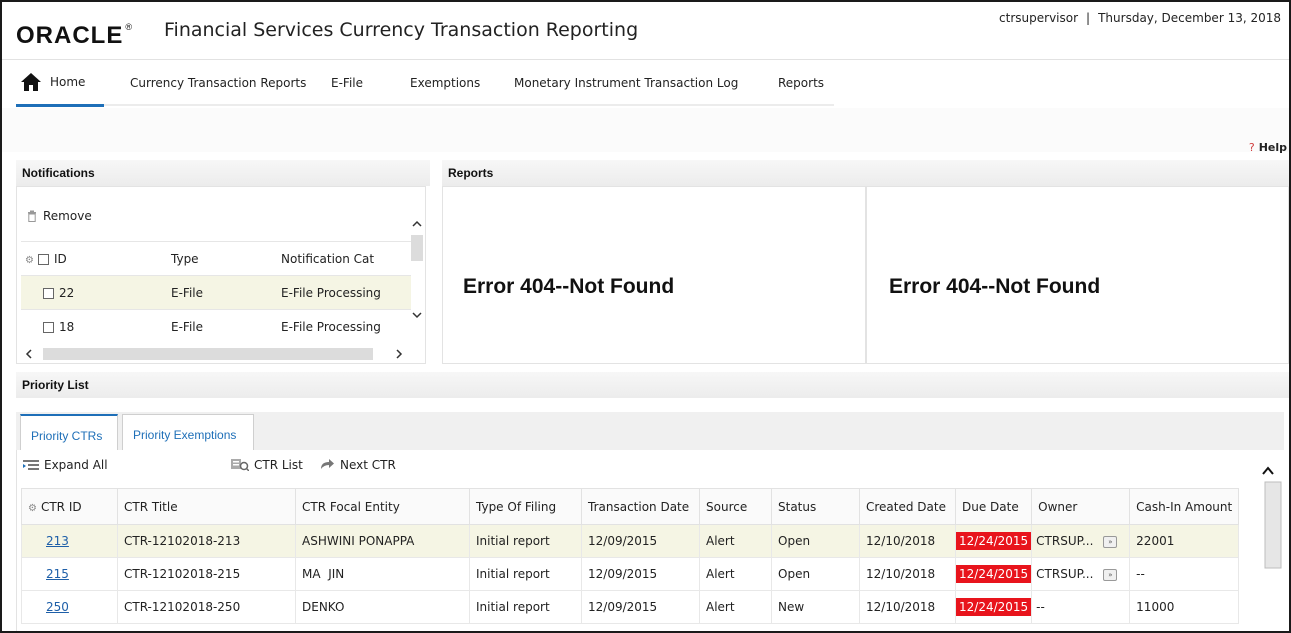 The height and width of the screenshot is (633, 1291). Describe the element at coordinates (69, 506) in the screenshot. I see `col-ctr-id: ⚙ CTR ID` at that location.